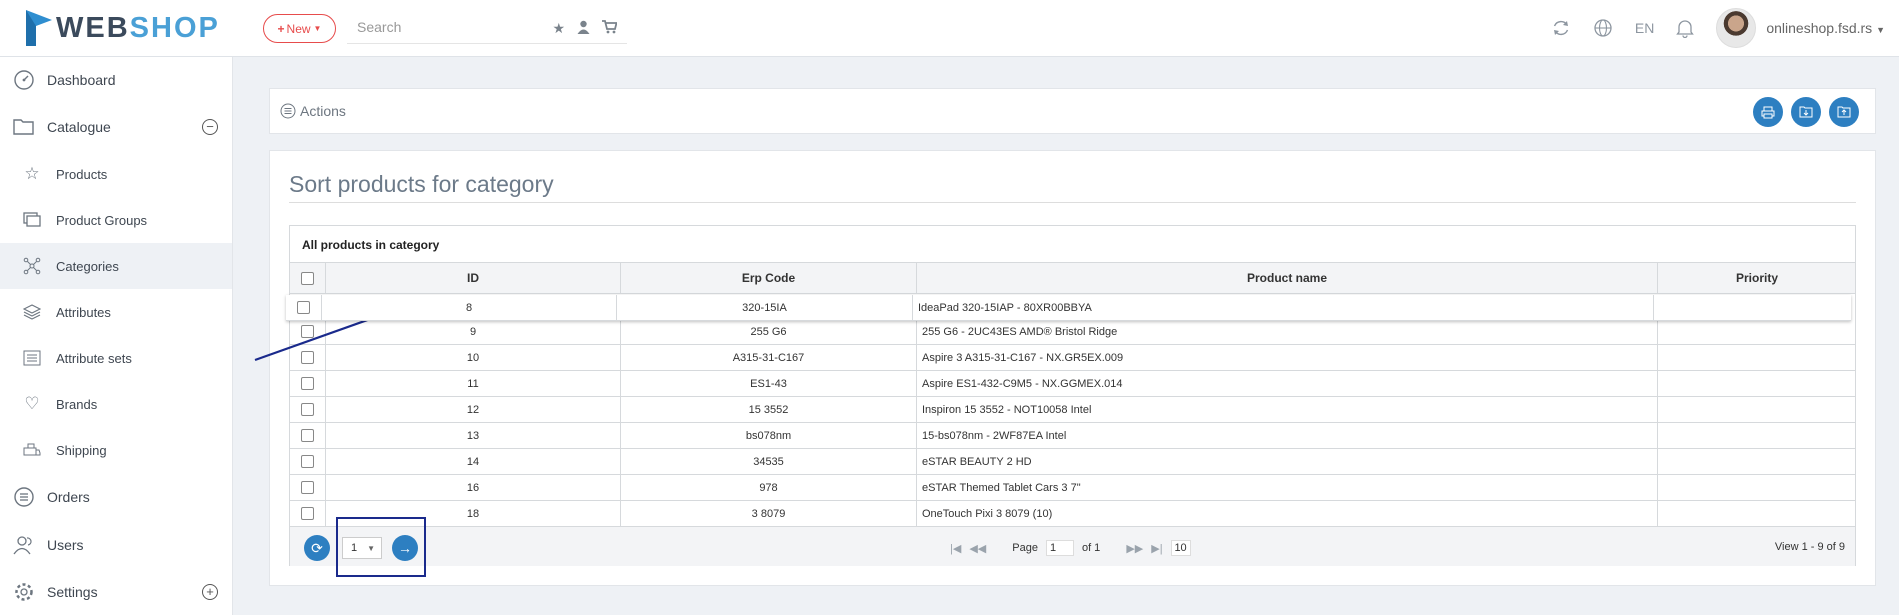 The height and width of the screenshot is (615, 1899). I want to click on sidebar-item-label: Categories, so click(87, 266).